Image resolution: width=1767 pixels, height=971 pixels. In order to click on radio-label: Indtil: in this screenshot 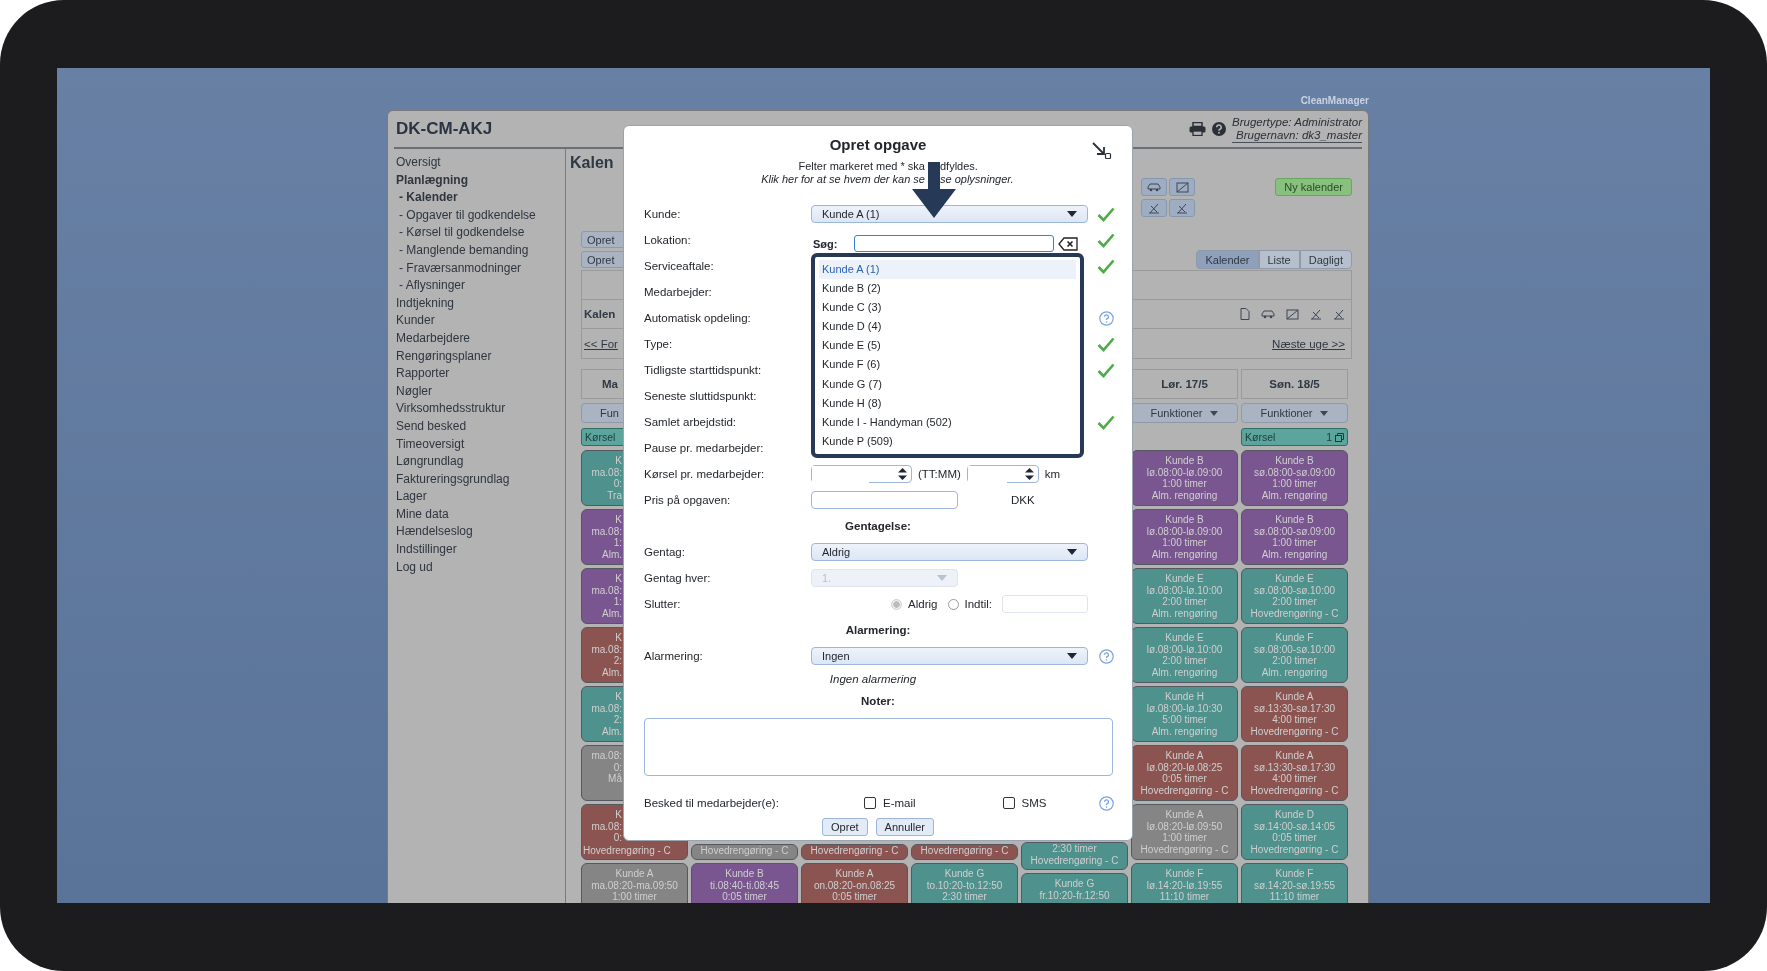, I will do `click(978, 604)`.